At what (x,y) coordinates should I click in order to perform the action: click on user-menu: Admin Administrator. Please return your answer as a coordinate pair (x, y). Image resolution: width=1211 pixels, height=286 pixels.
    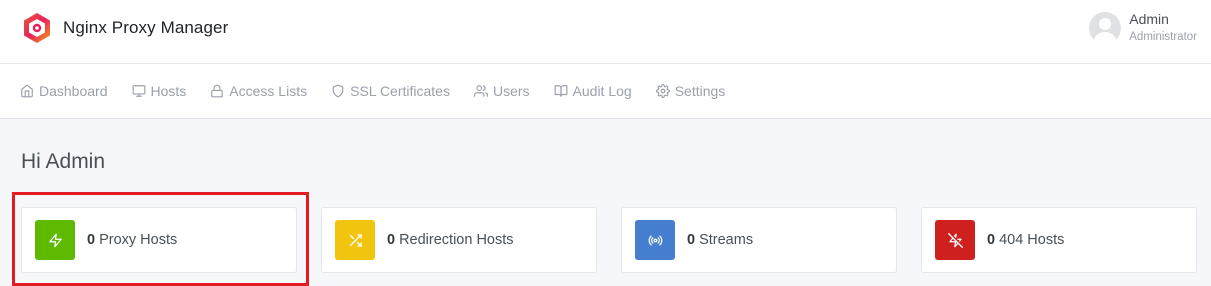
    Looking at the image, I should click on (1143, 28).